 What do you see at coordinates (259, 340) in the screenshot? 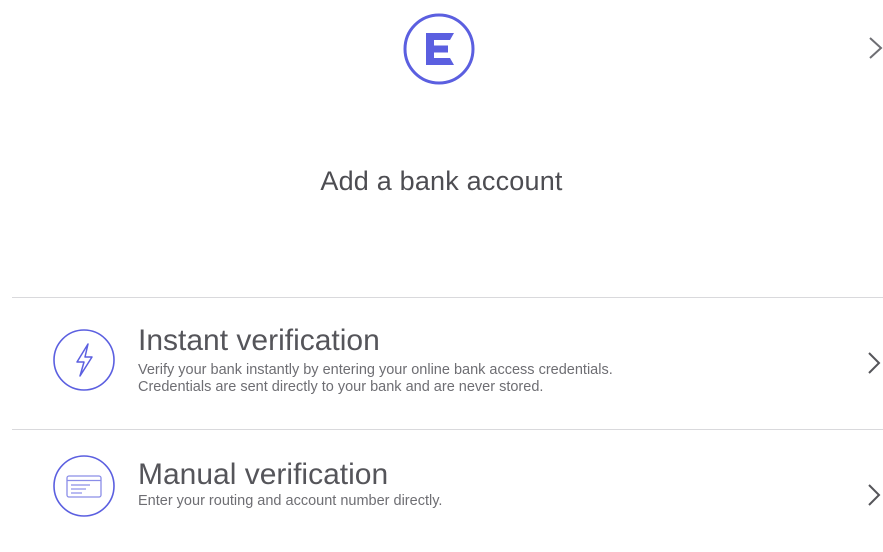
I see `instant-verification-title: Instant verification` at bounding box center [259, 340].